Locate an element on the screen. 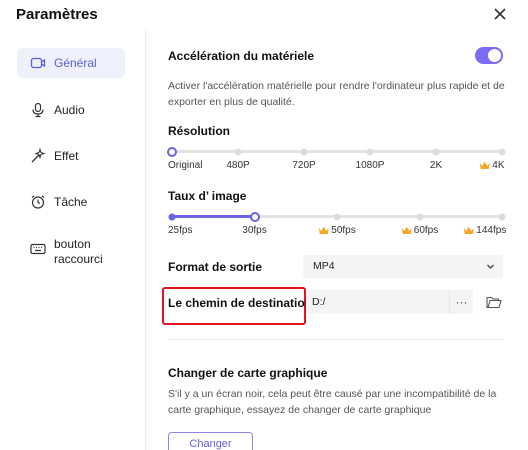  framerate-title: Taux d’ image is located at coordinates (207, 196).